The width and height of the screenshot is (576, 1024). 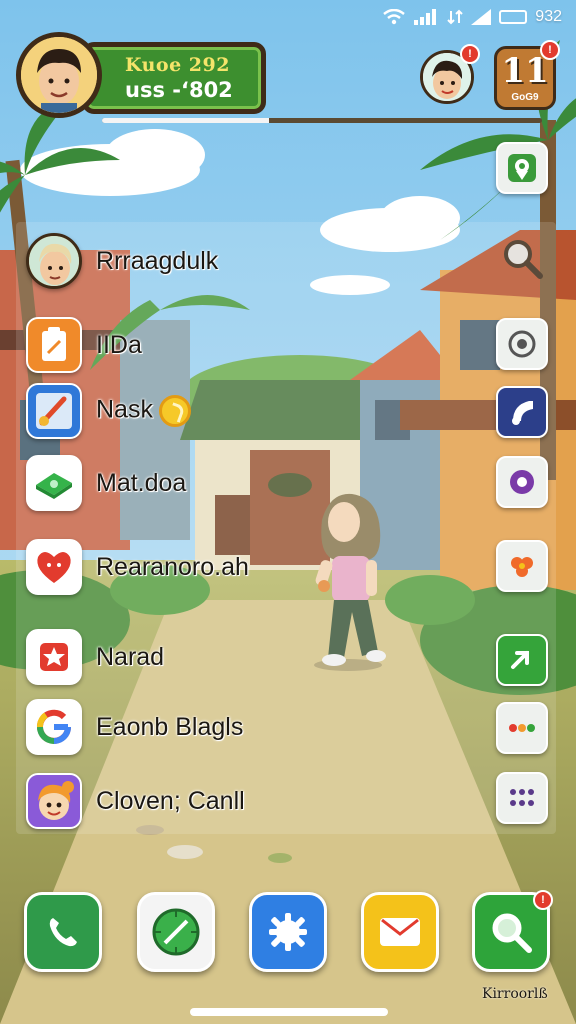 What do you see at coordinates (186, 120) in the screenshot?
I see `top-progress-fill` at bounding box center [186, 120].